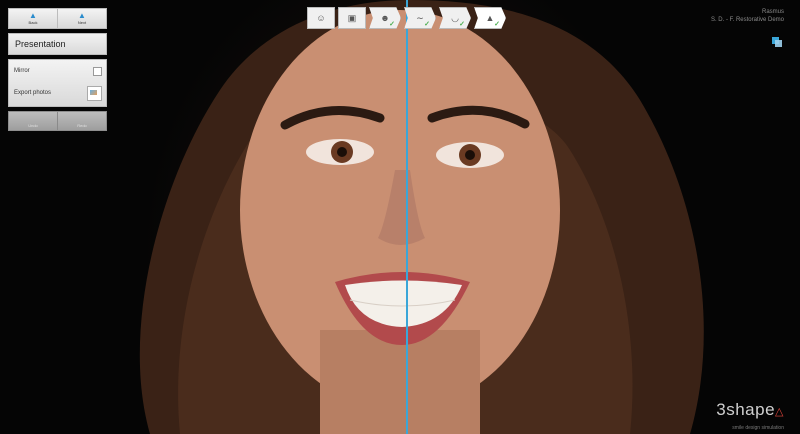  I want to click on back-button: ▲ Back, so click(33, 18).